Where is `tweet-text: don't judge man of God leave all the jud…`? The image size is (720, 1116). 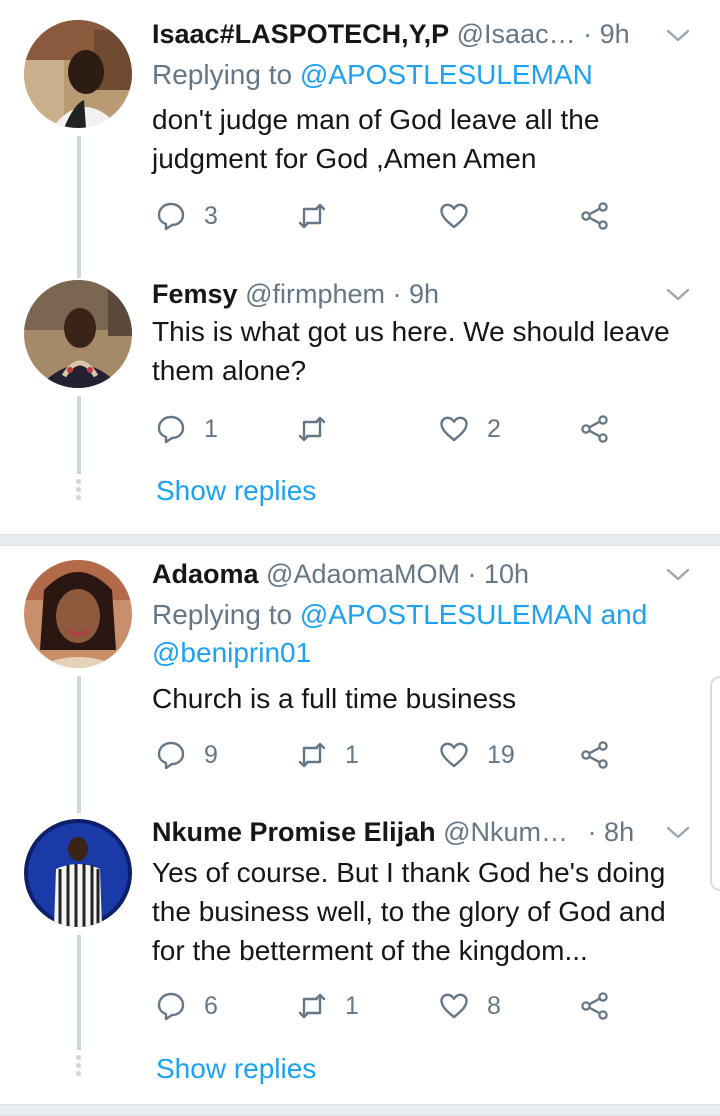 tweet-text: don't judge man of God leave all the jud… is located at coordinates (376, 139).